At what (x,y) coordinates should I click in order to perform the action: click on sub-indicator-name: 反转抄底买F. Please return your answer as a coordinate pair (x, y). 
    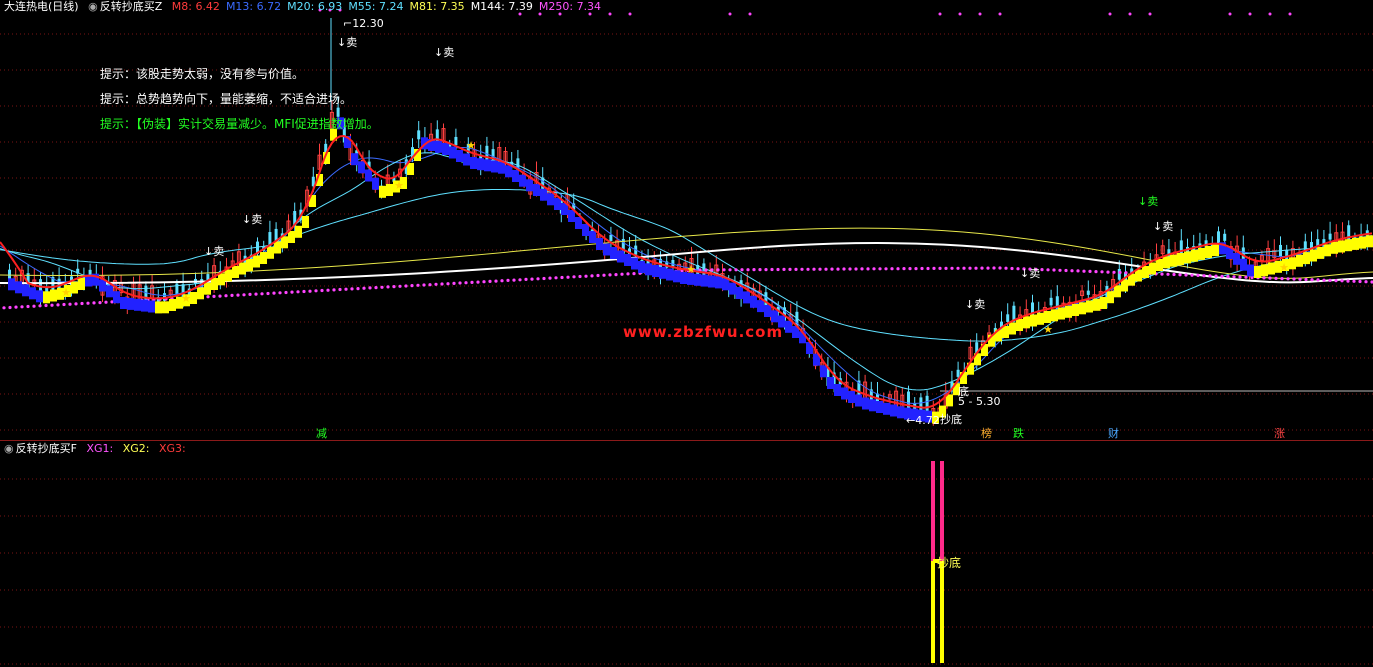
    Looking at the image, I should click on (46, 448).